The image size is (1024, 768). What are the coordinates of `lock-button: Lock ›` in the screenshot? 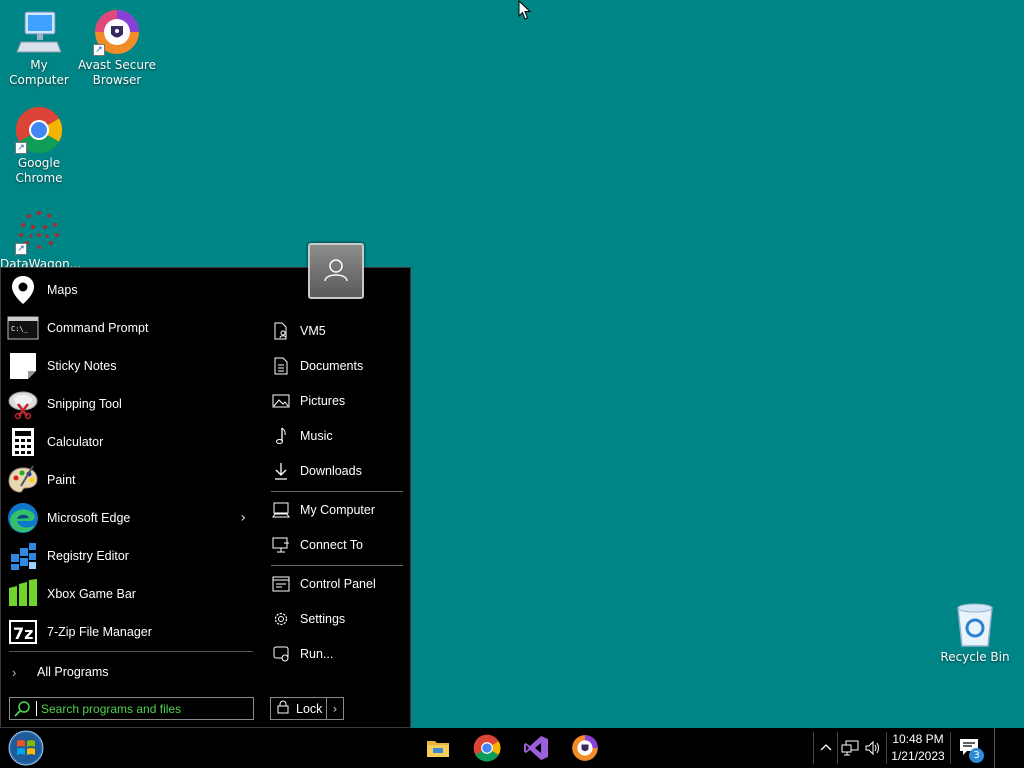 It's located at (307, 708).